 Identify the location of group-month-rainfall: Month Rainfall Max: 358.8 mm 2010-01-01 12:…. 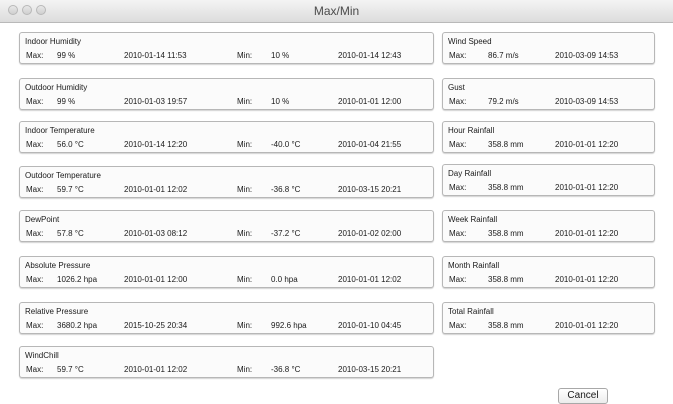
(548, 272).